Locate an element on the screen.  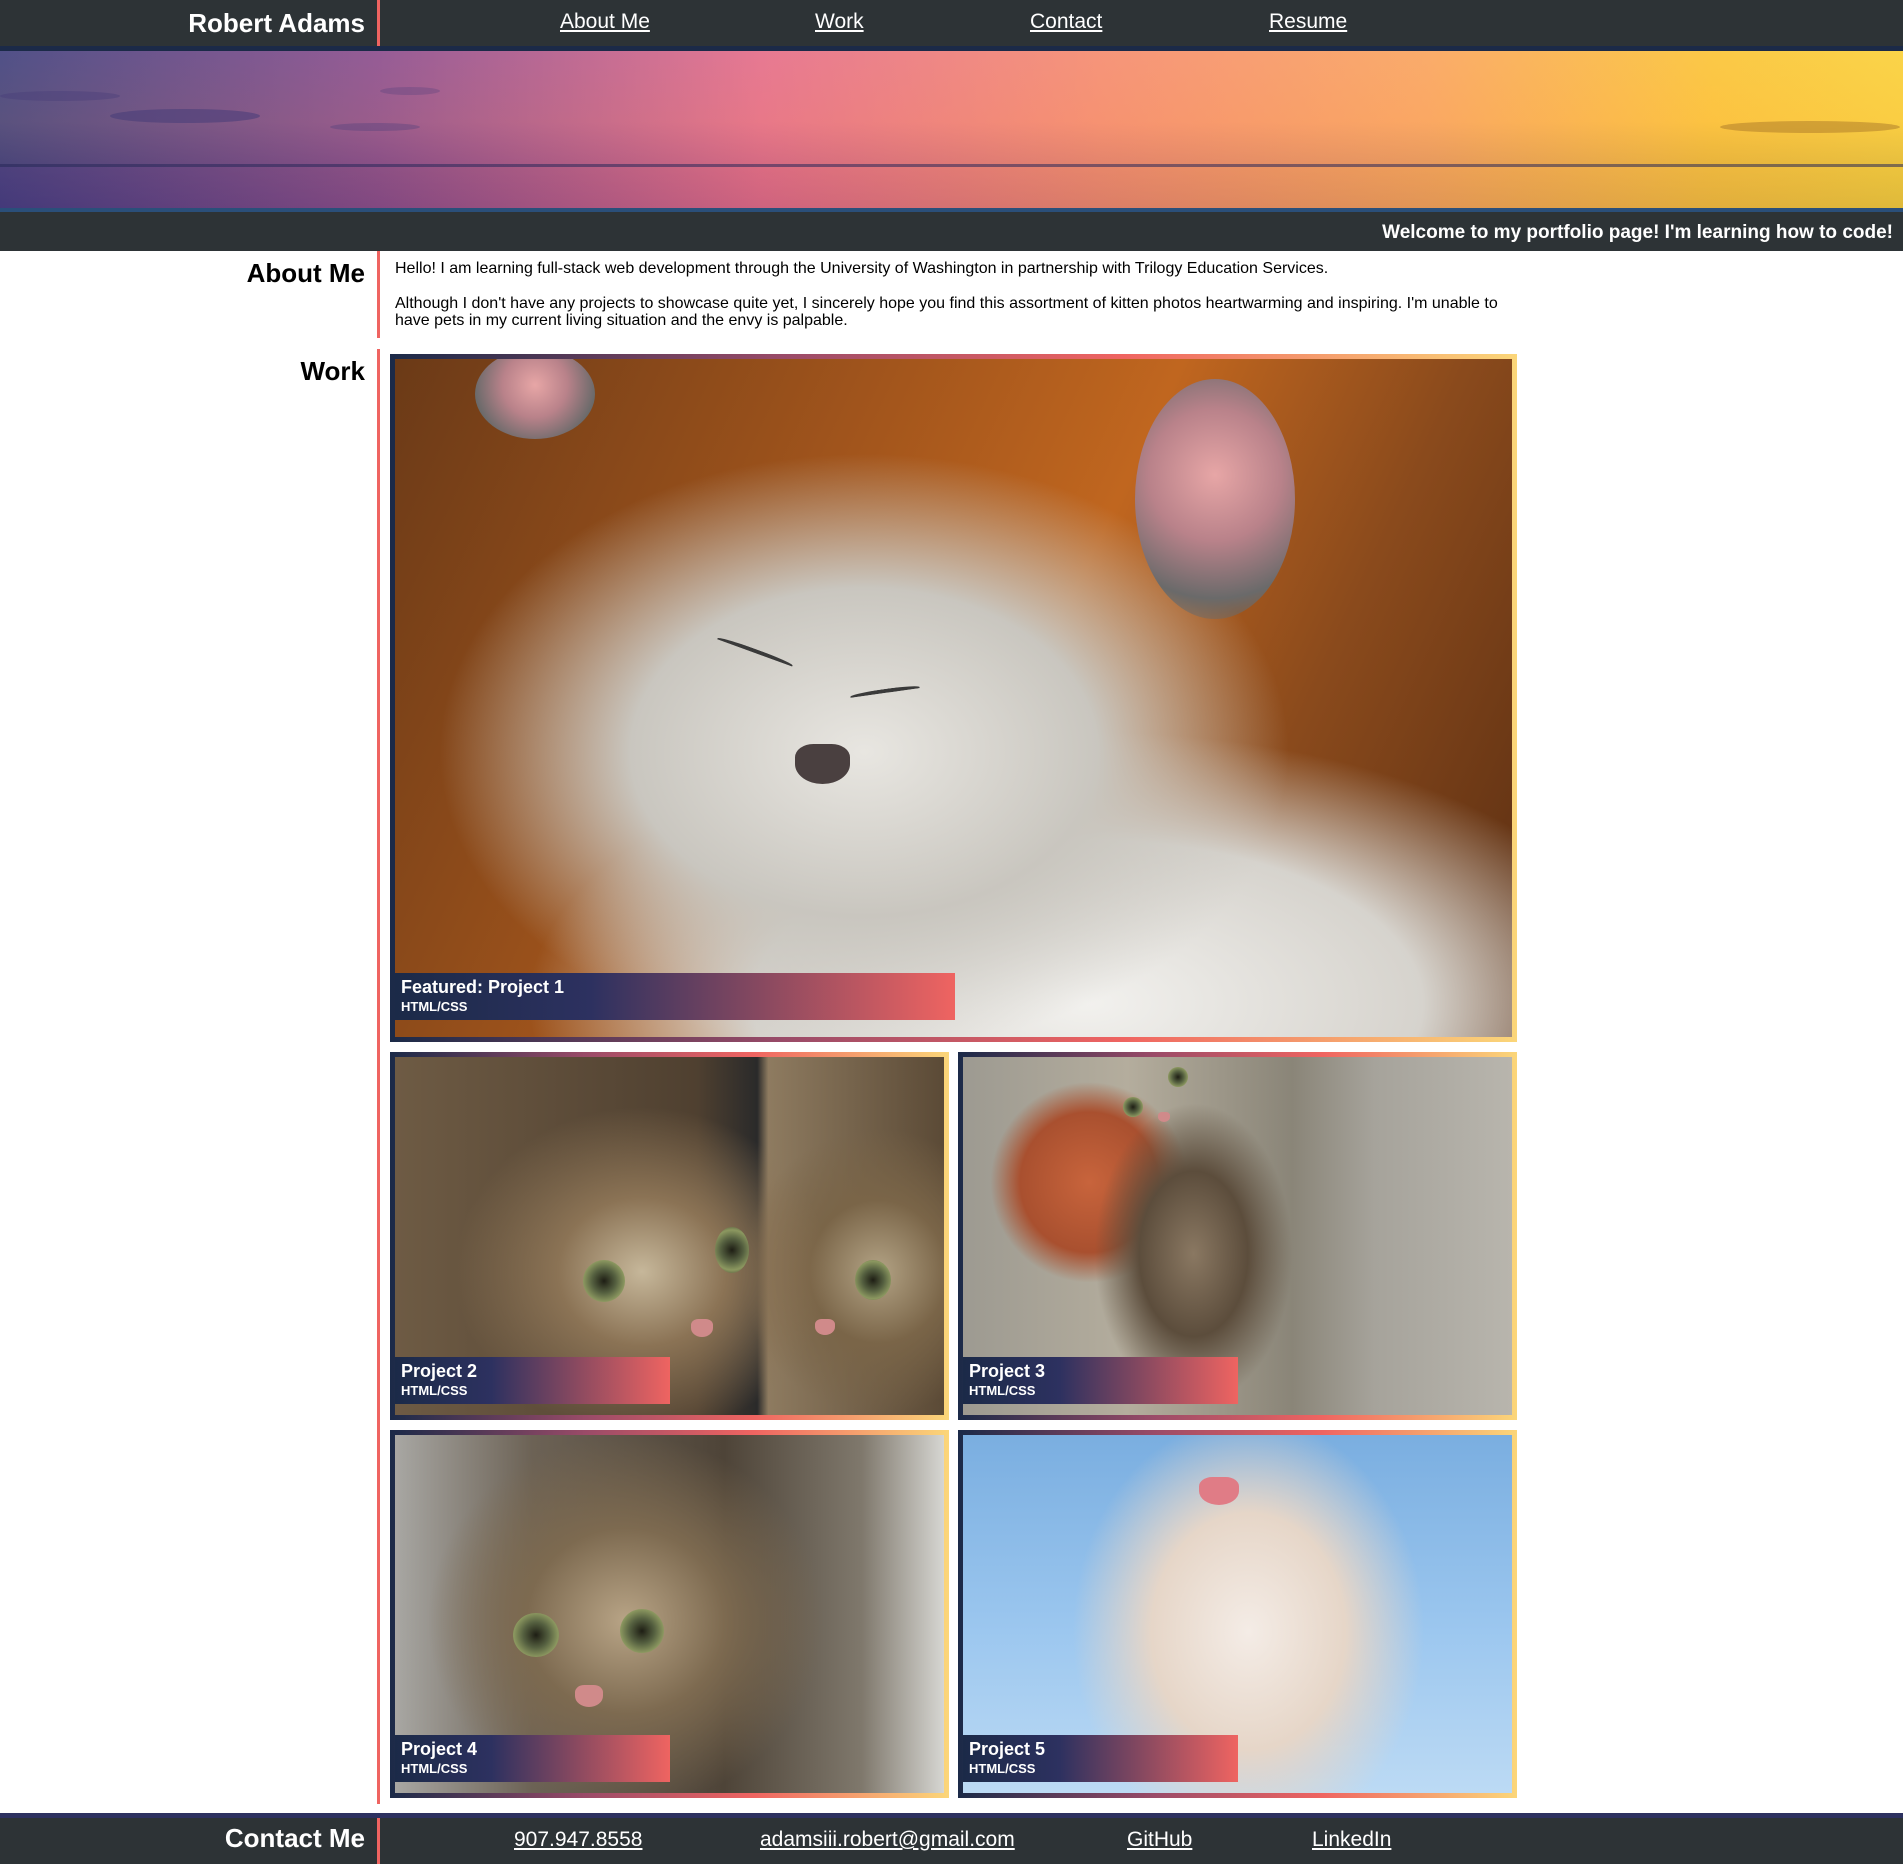
project-title: Project 2 is located at coordinates (439, 1371).